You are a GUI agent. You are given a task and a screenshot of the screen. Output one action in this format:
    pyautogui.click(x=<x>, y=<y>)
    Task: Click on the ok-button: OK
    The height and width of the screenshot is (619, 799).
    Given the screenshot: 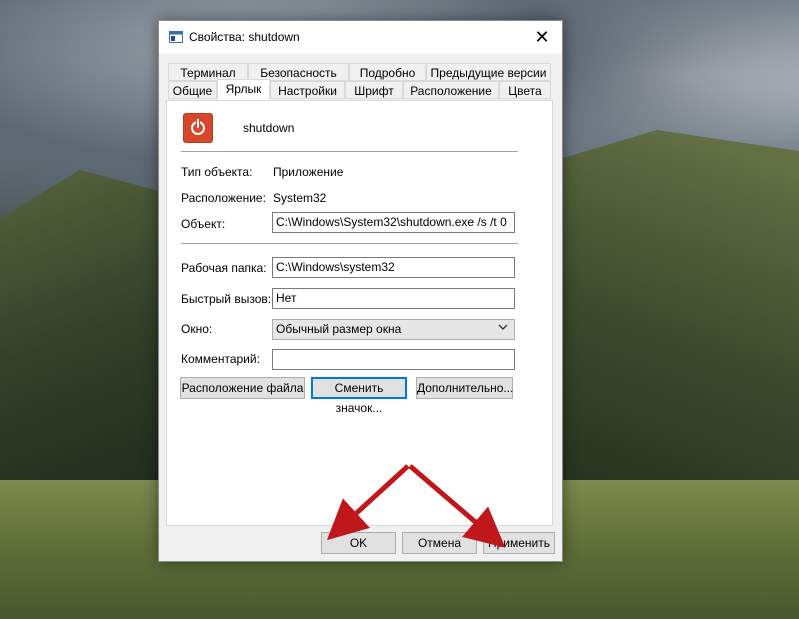 What is the action you would take?
    pyautogui.click(x=358, y=543)
    